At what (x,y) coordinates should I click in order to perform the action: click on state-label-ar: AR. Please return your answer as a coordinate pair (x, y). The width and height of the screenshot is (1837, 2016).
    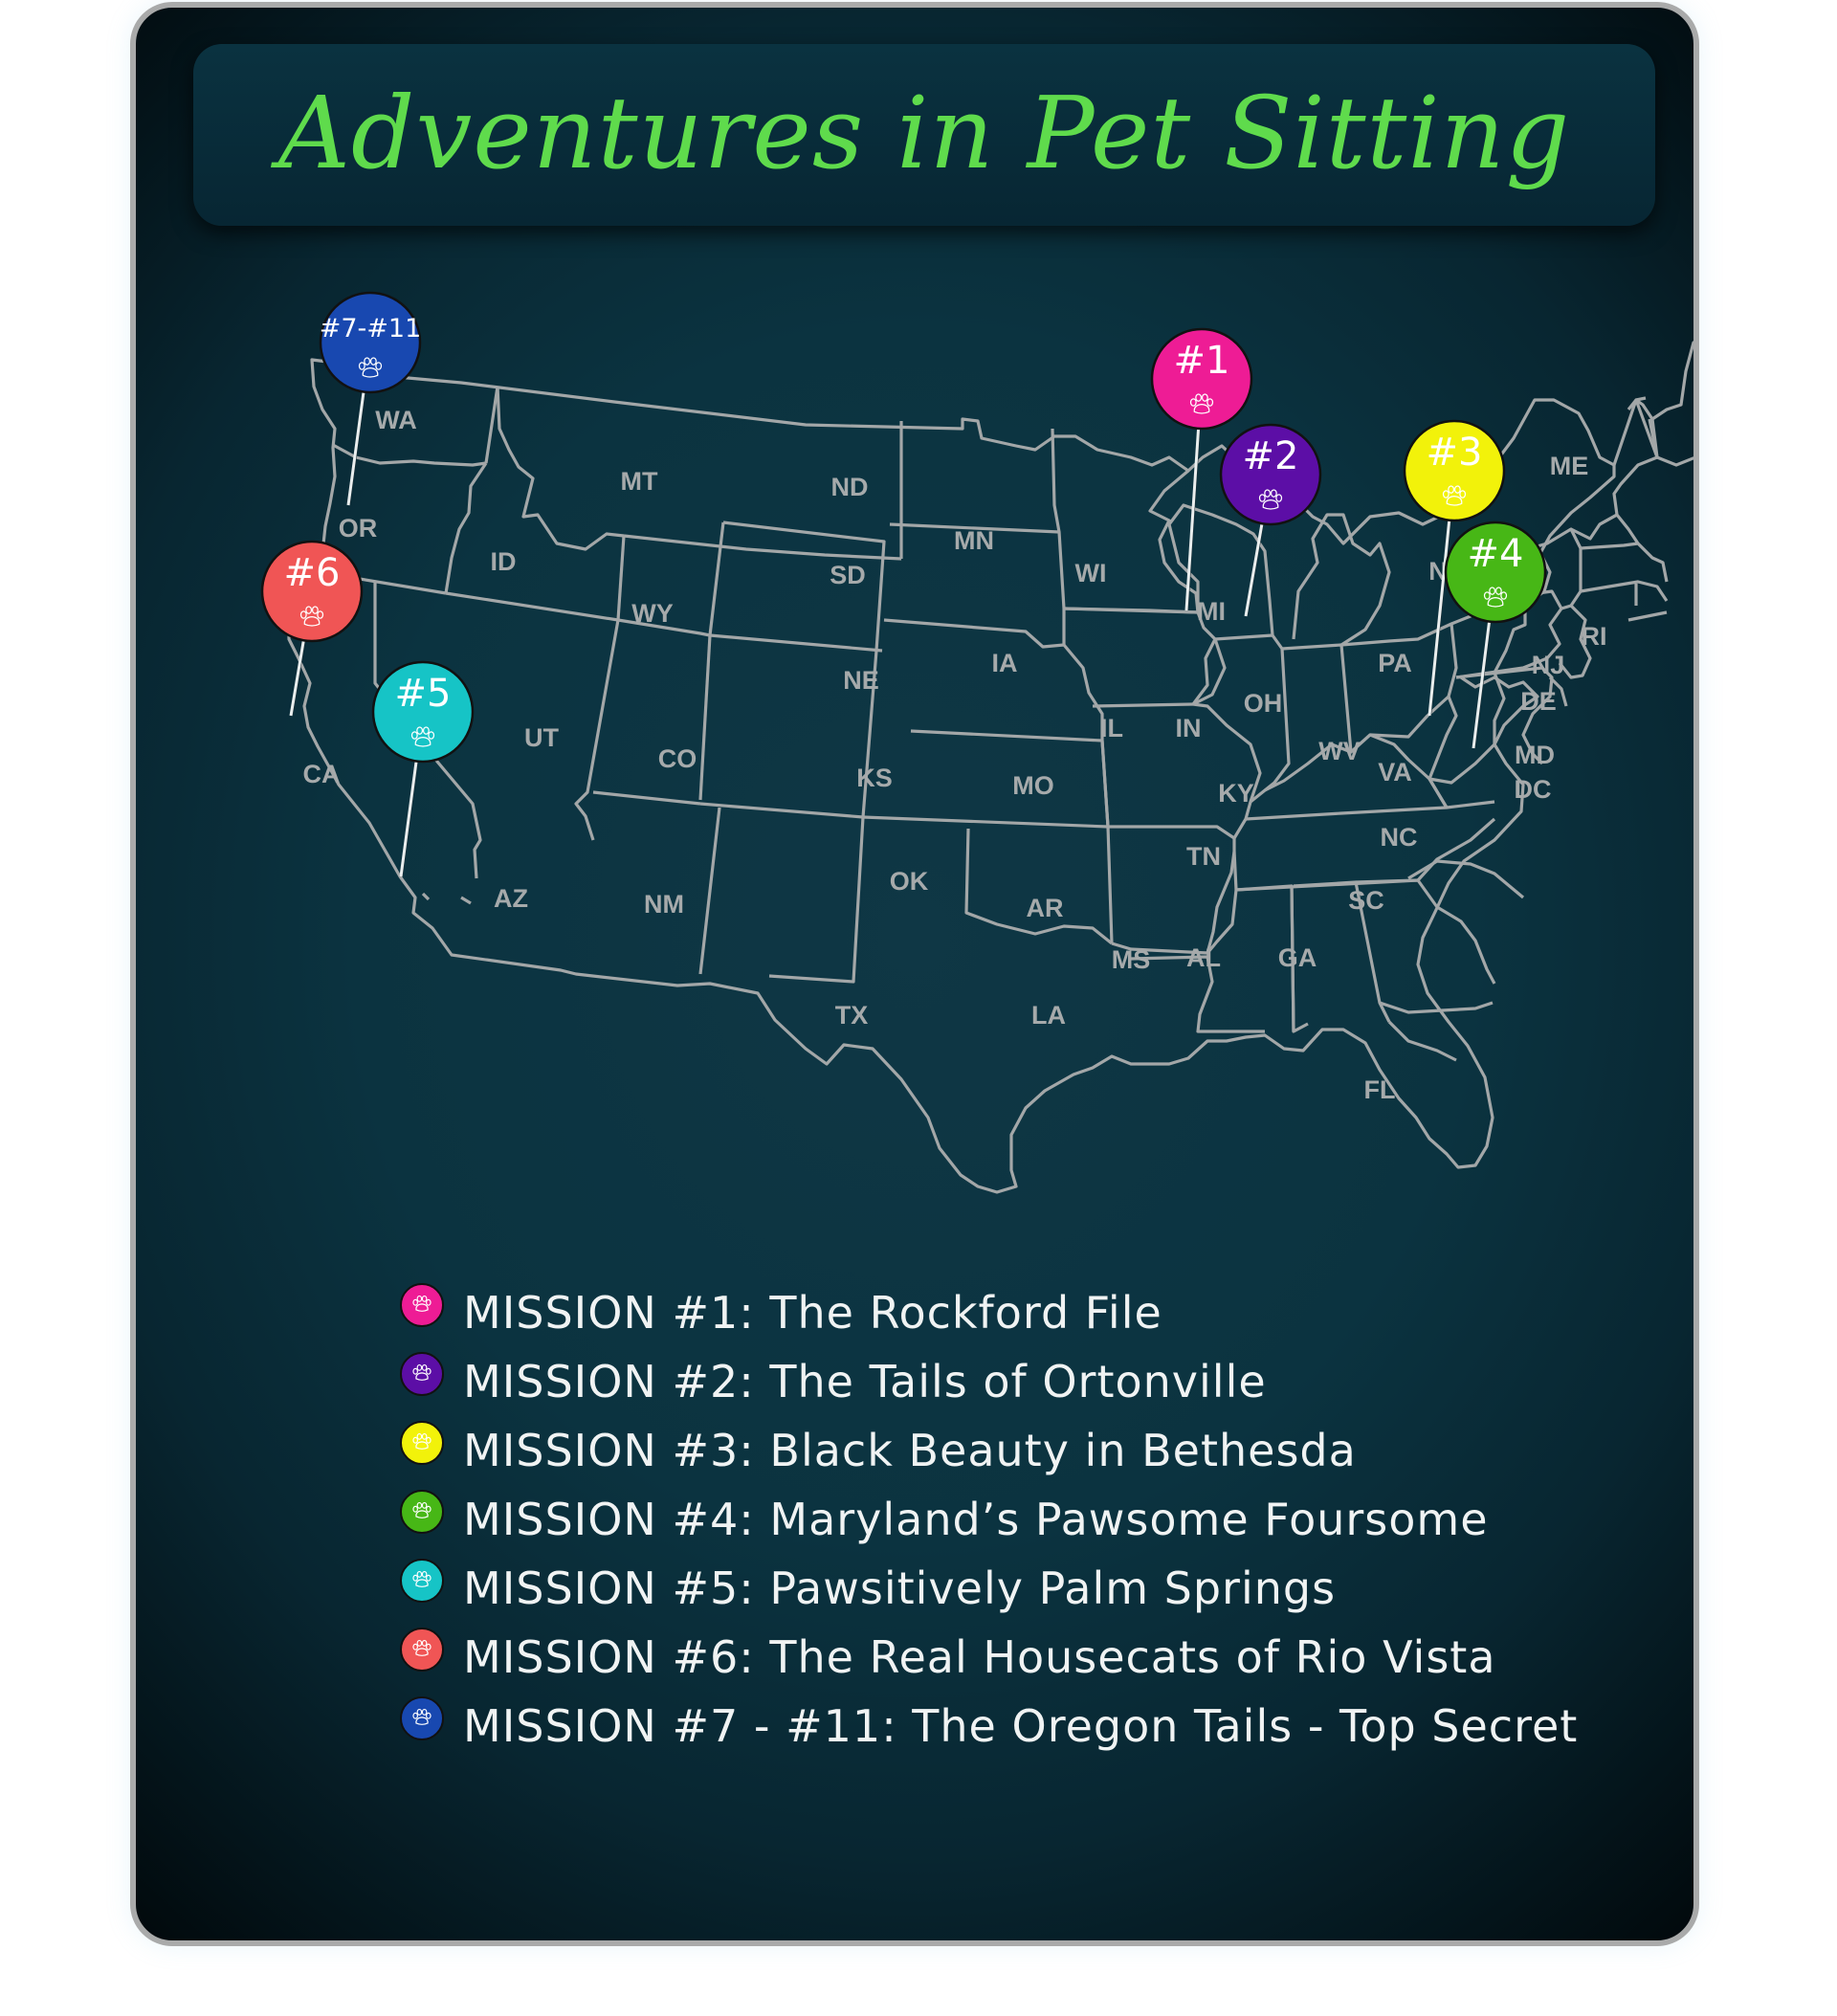
    Looking at the image, I should click on (1045, 908).